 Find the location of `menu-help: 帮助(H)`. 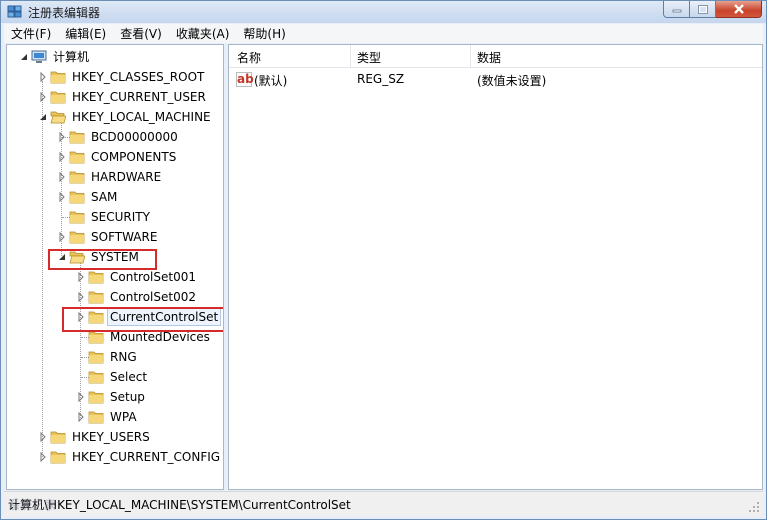

menu-help: 帮助(H) is located at coordinates (264, 33).